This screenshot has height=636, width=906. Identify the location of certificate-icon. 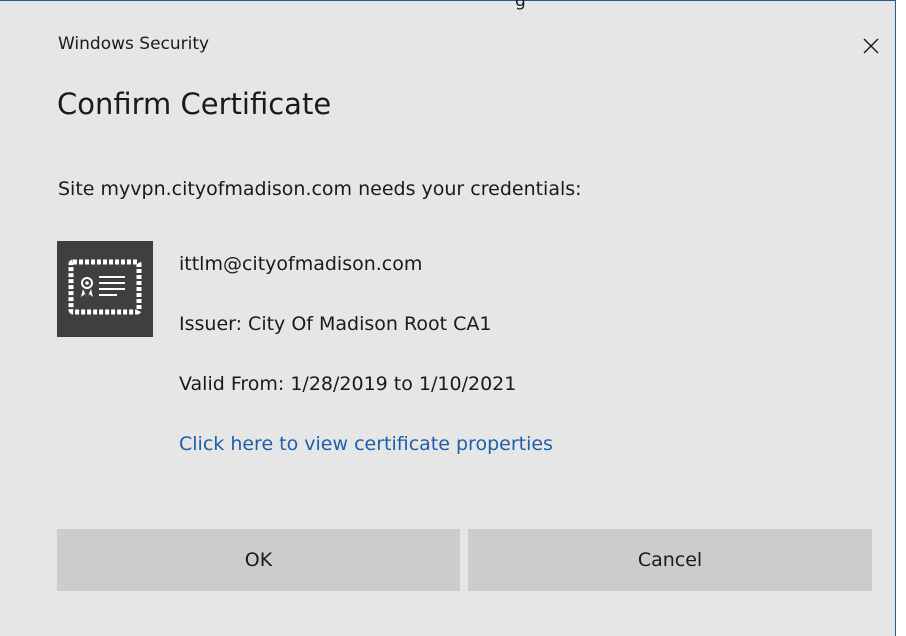
(105, 289).